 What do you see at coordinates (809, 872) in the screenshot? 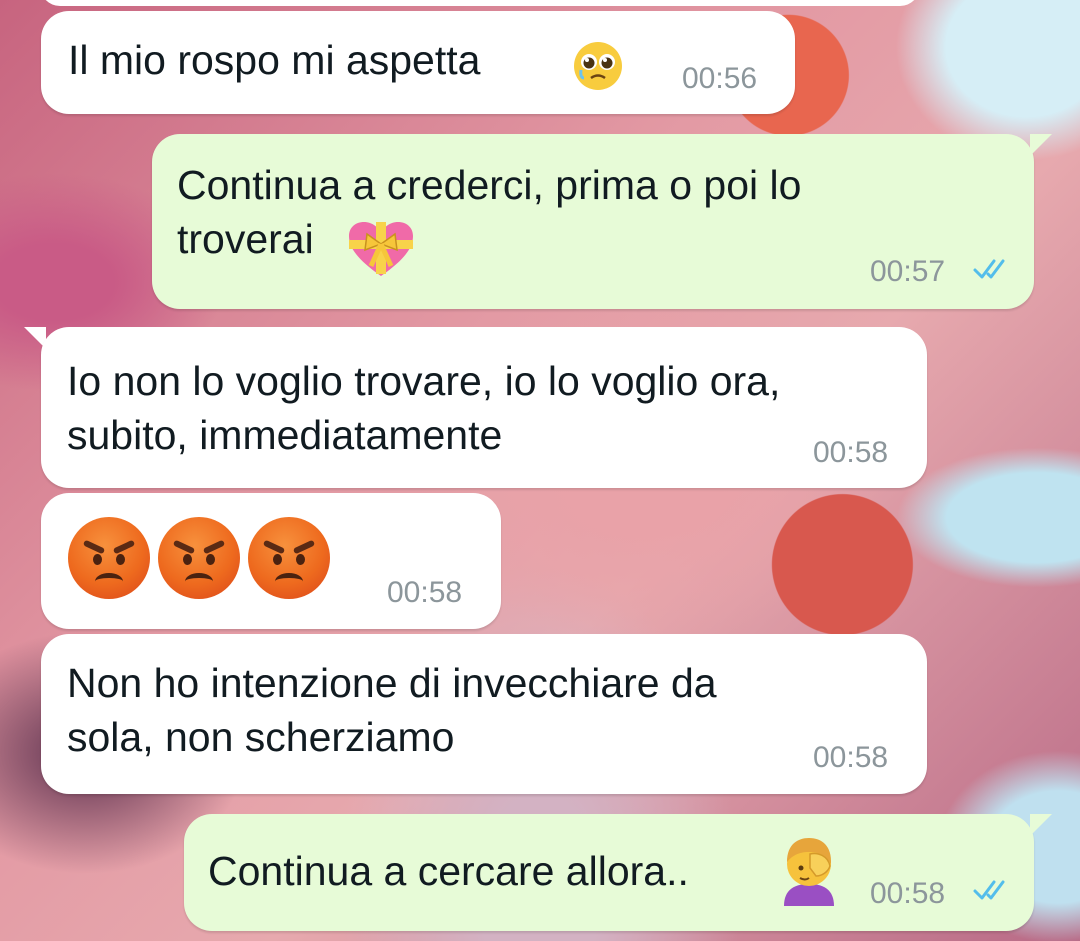
I see `person-facepalming-emoji` at bounding box center [809, 872].